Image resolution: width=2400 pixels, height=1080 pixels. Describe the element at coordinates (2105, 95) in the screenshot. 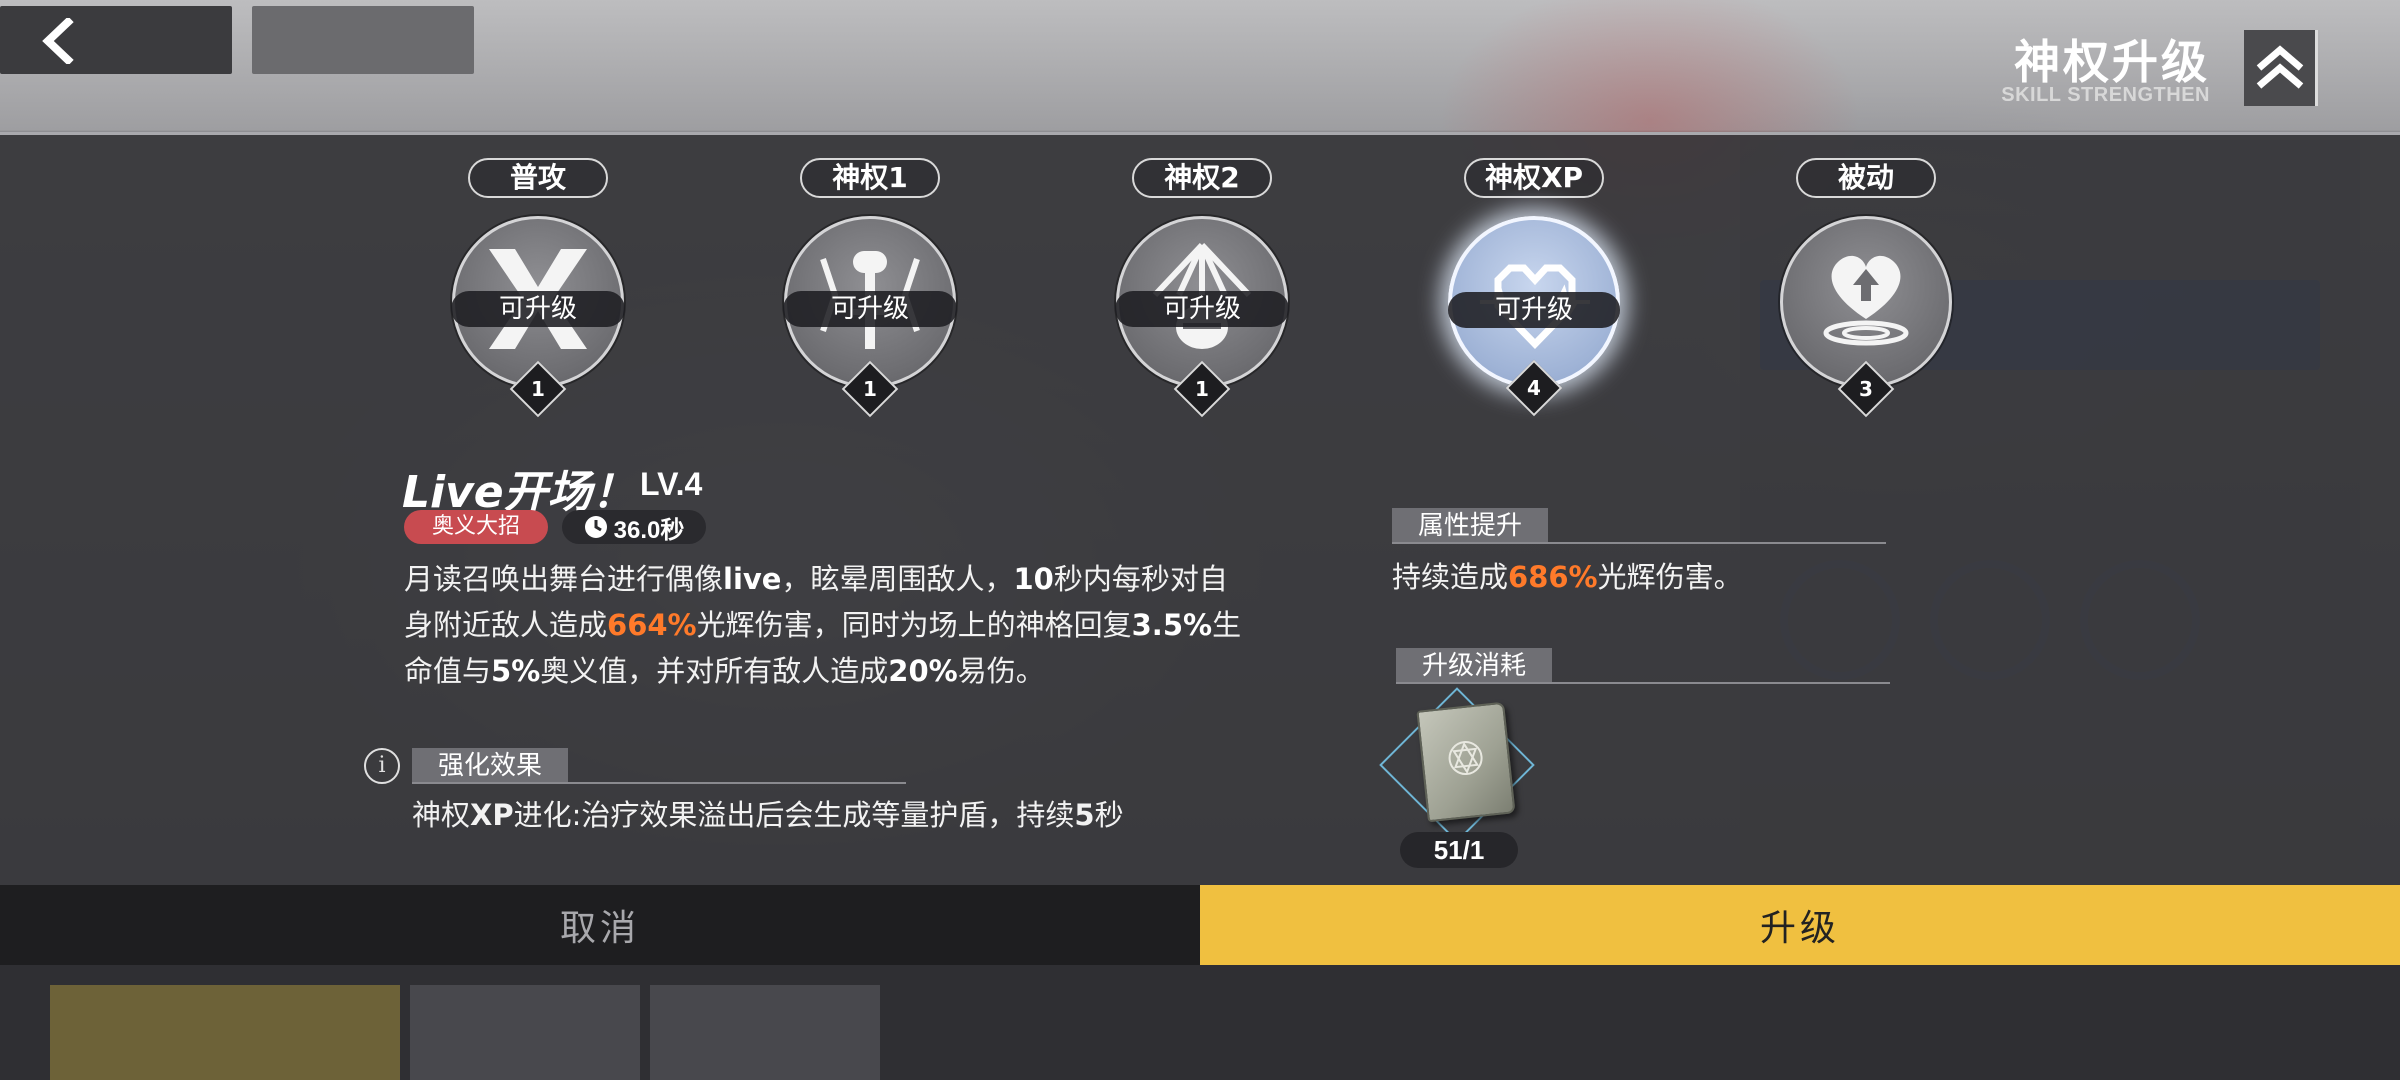

I see `page-subtitle: SKILL STRENGTHEN` at that location.